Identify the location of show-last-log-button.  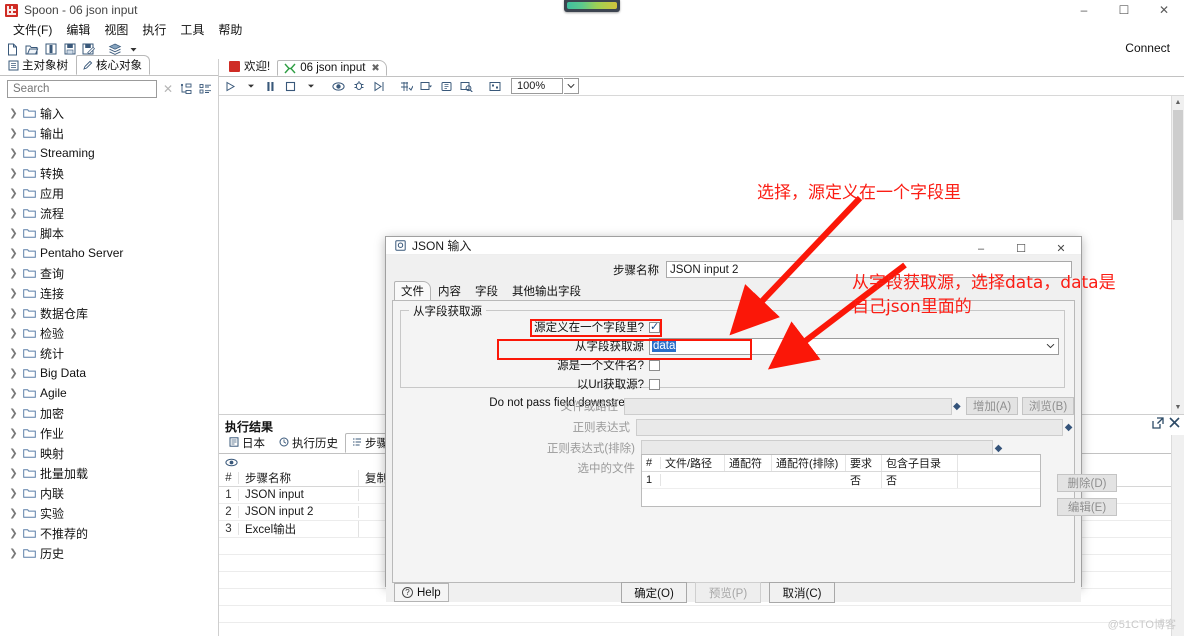
(466, 86).